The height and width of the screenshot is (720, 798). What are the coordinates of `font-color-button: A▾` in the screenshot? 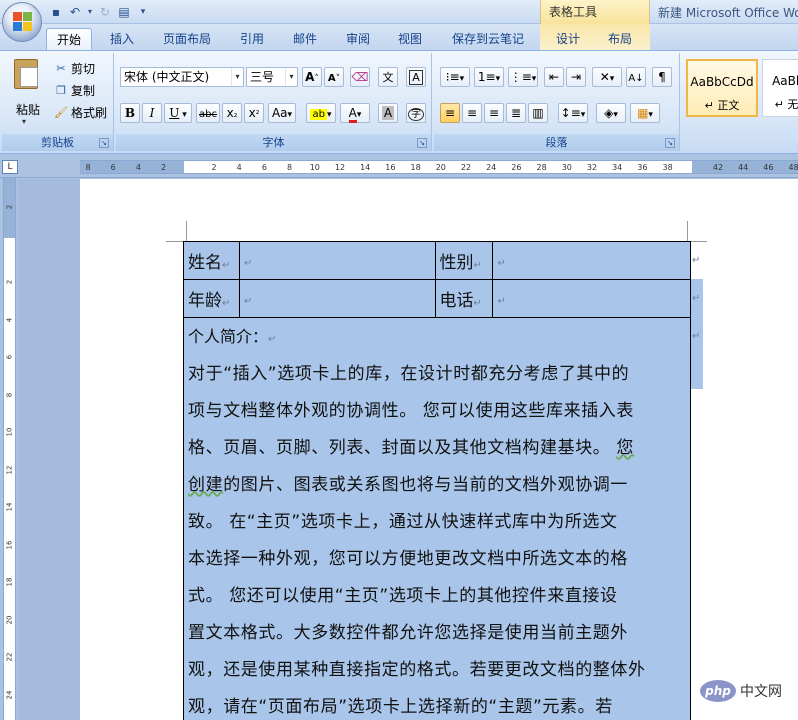 It's located at (355, 113).